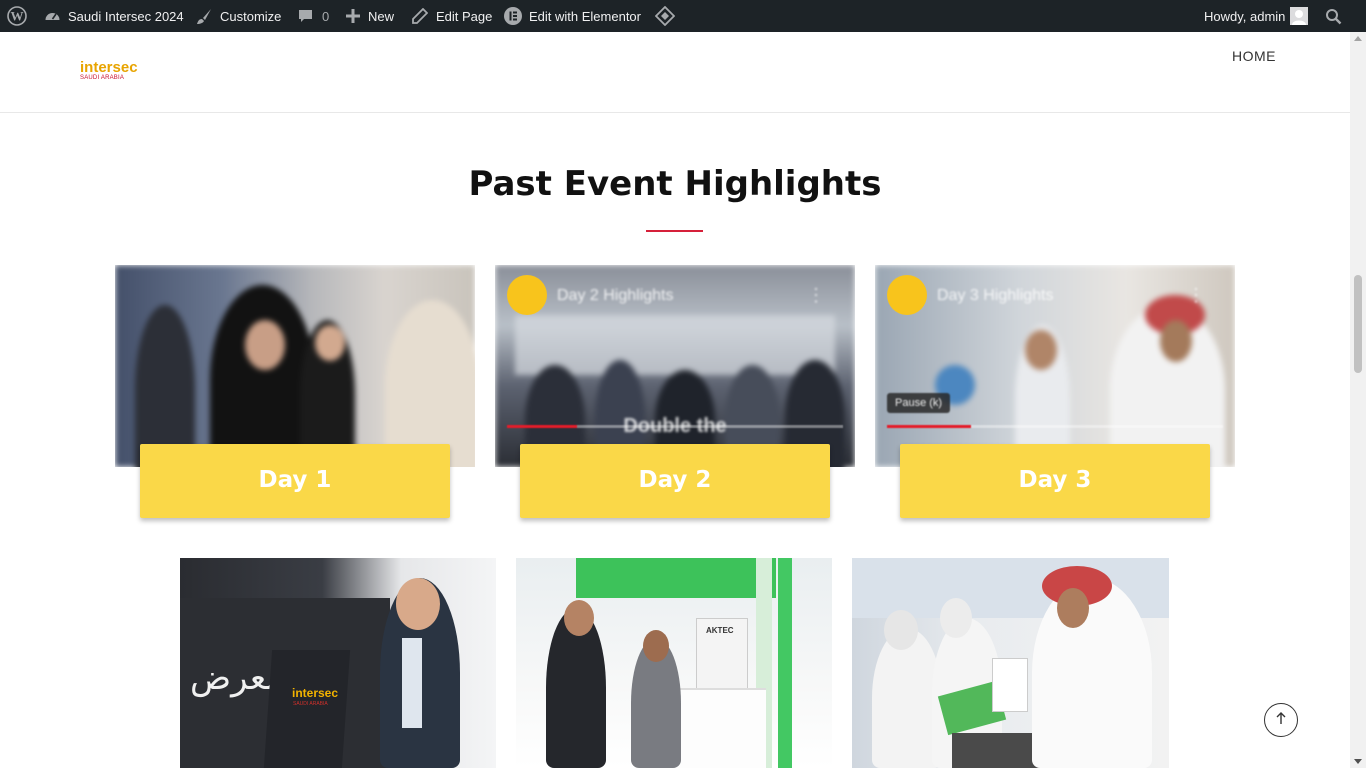  Describe the element at coordinates (656, 646) in the screenshot. I see `visitor-2-head` at that location.